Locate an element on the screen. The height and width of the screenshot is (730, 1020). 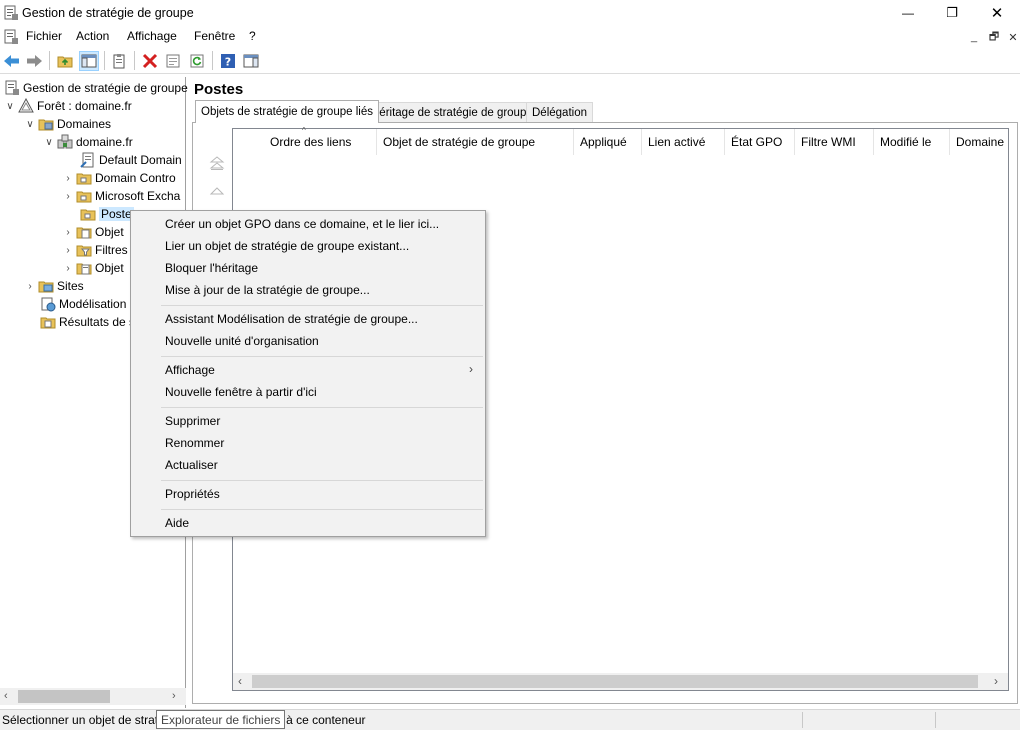
properties-button is located at coordinates (173, 61).